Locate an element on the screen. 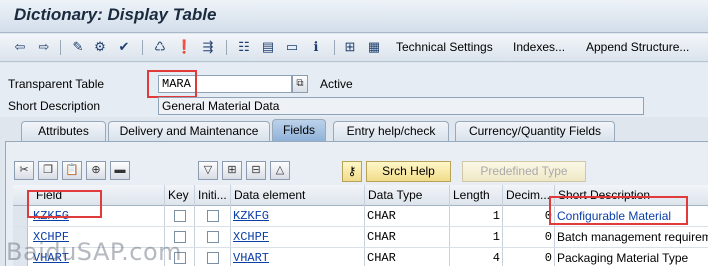 Image resolution: width=708 pixels, height=266 pixels. tab-fields: Fields is located at coordinates (299, 130).